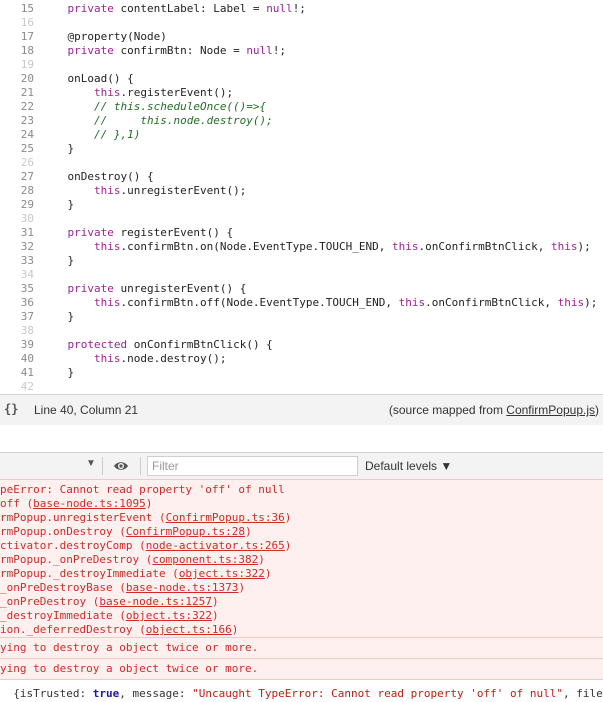  What do you see at coordinates (17, 275) in the screenshot?
I see `line-number: 34` at bounding box center [17, 275].